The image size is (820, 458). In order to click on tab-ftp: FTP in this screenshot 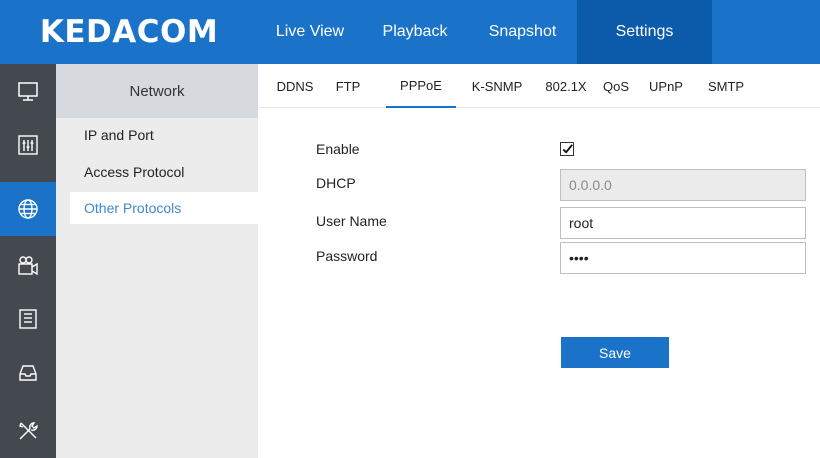, I will do `click(348, 86)`.